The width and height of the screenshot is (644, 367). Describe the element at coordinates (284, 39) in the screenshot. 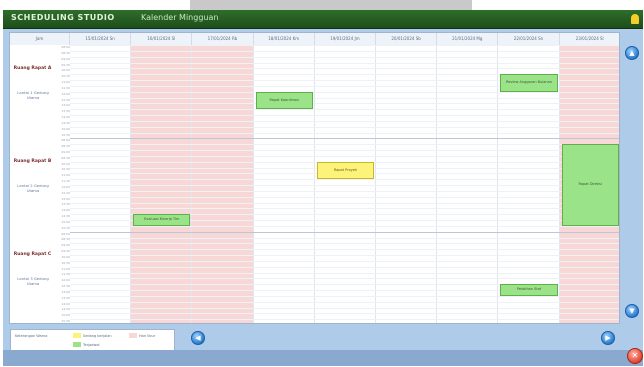

I see `day-header: 18/01/2024 Km` at that location.